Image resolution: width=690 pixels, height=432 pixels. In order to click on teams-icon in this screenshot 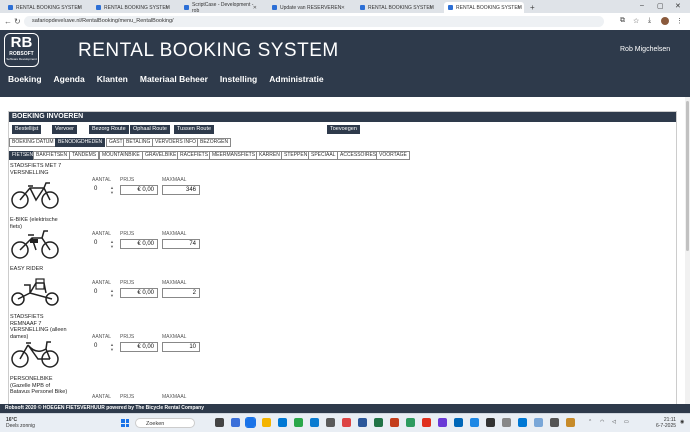, I will do `click(235, 422)`.